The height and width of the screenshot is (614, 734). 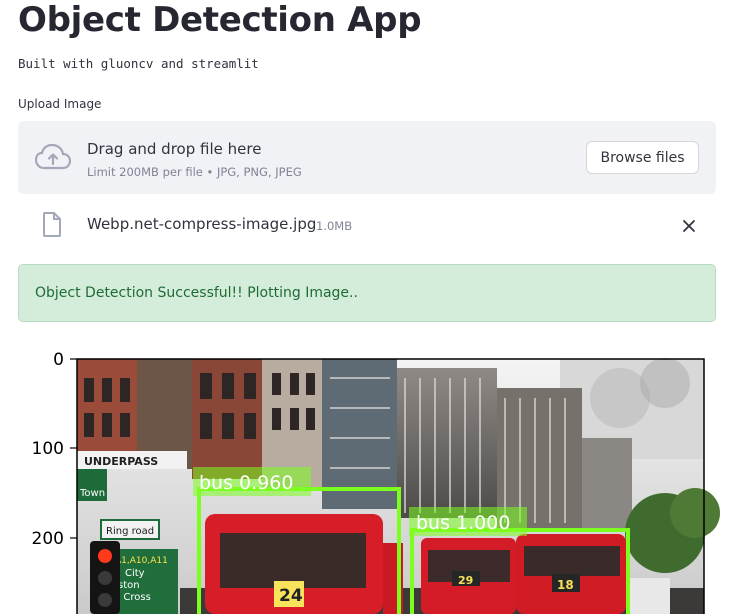 I want to click on dropzone-hint: Limit 200MB per file • JPG, PNG, JPEG, so click(x=194, y=172).